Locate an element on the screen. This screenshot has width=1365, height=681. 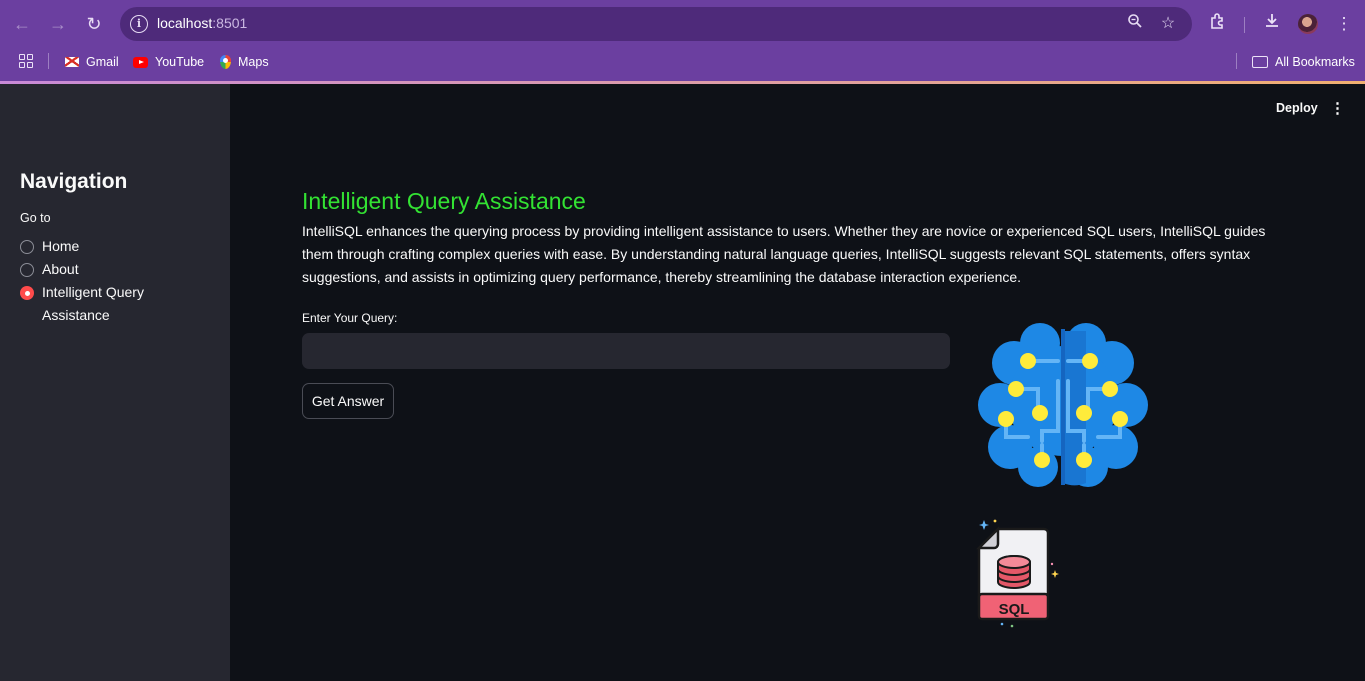
bookmark-gmail: Gmail is located at coordinates (92, 62).